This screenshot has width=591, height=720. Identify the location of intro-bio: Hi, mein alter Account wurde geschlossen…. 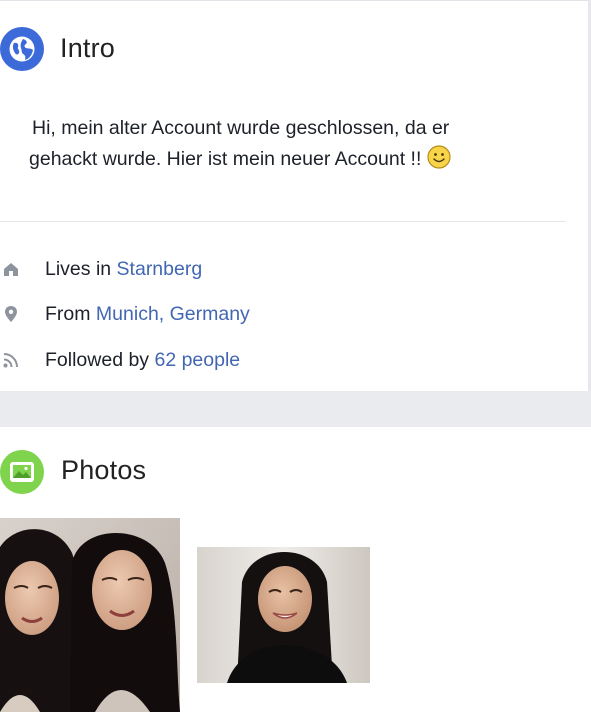
(290, 146).